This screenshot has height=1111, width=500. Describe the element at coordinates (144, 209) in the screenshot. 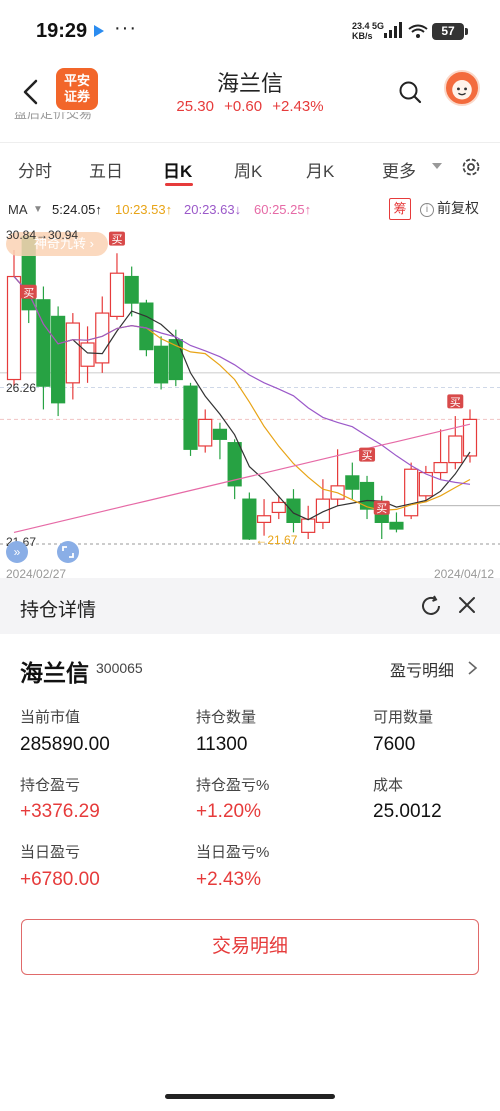

I see `ma10-value: 10:23.53↑` at that location.